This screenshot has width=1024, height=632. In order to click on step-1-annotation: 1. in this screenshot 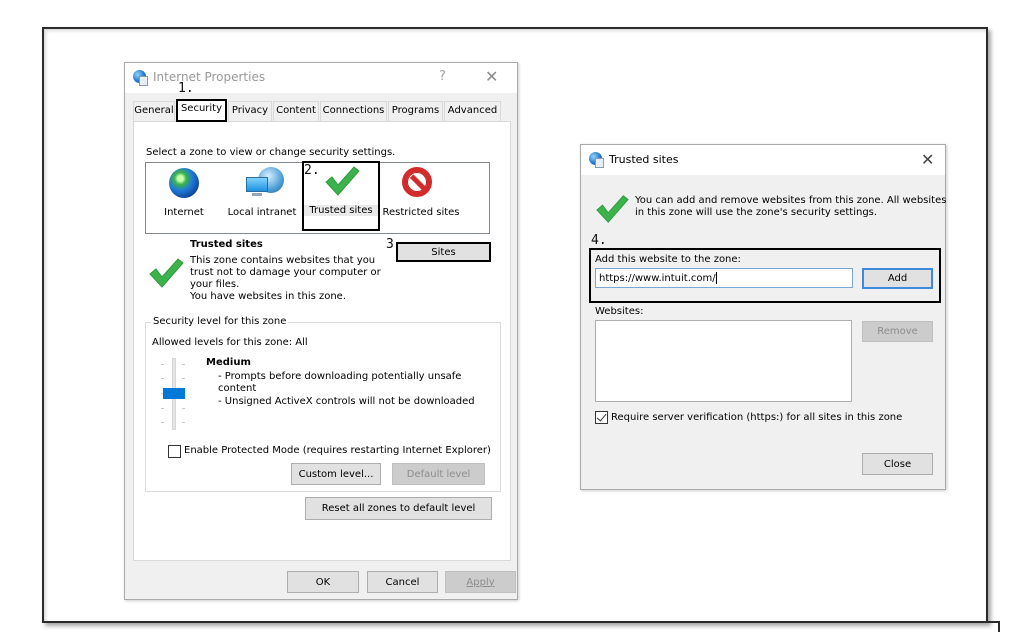, I will do `click(186, 88)`.